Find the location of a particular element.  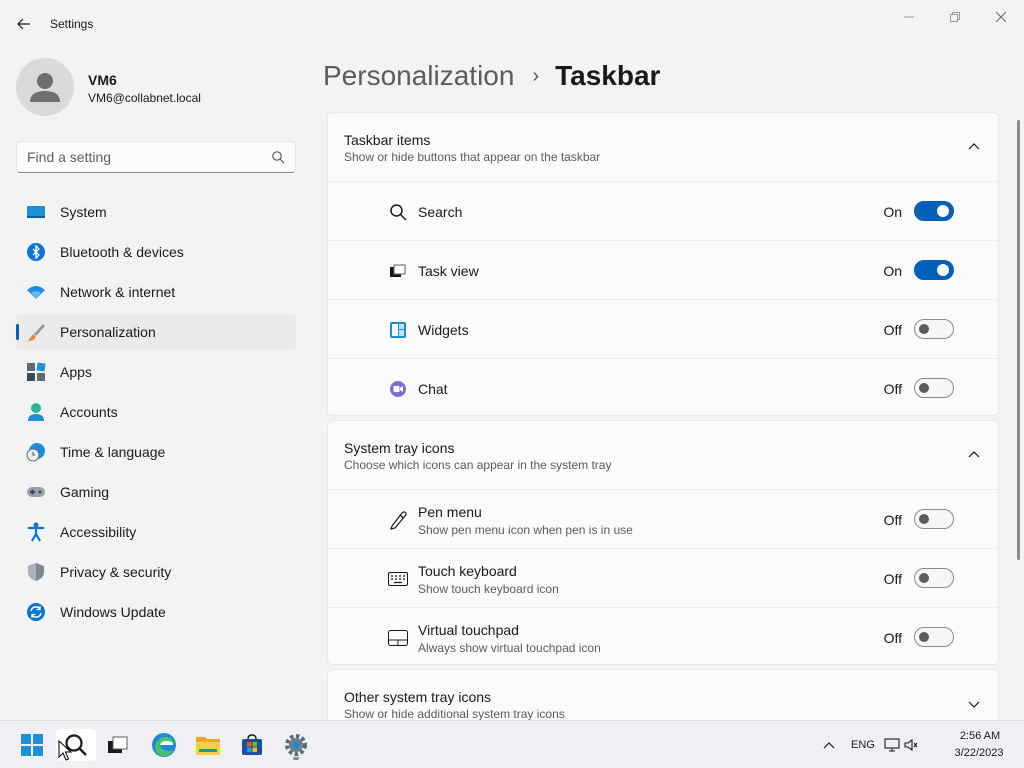

taskbar-file-explorer-button is located at coordinates (208, 745).